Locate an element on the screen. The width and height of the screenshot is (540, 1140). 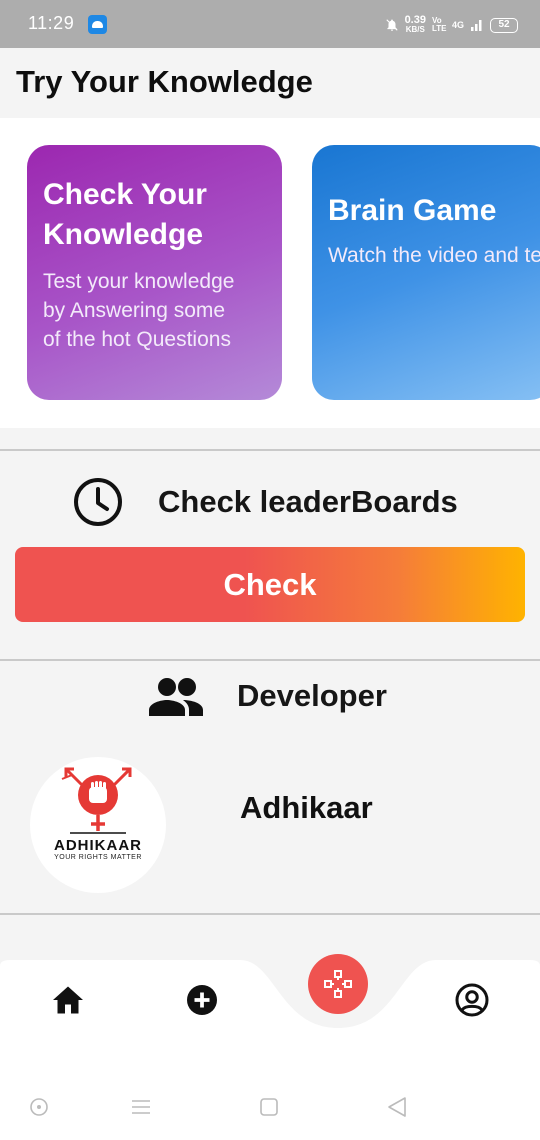
adhikaar-logo-icon is located at coordinates (96, 800).